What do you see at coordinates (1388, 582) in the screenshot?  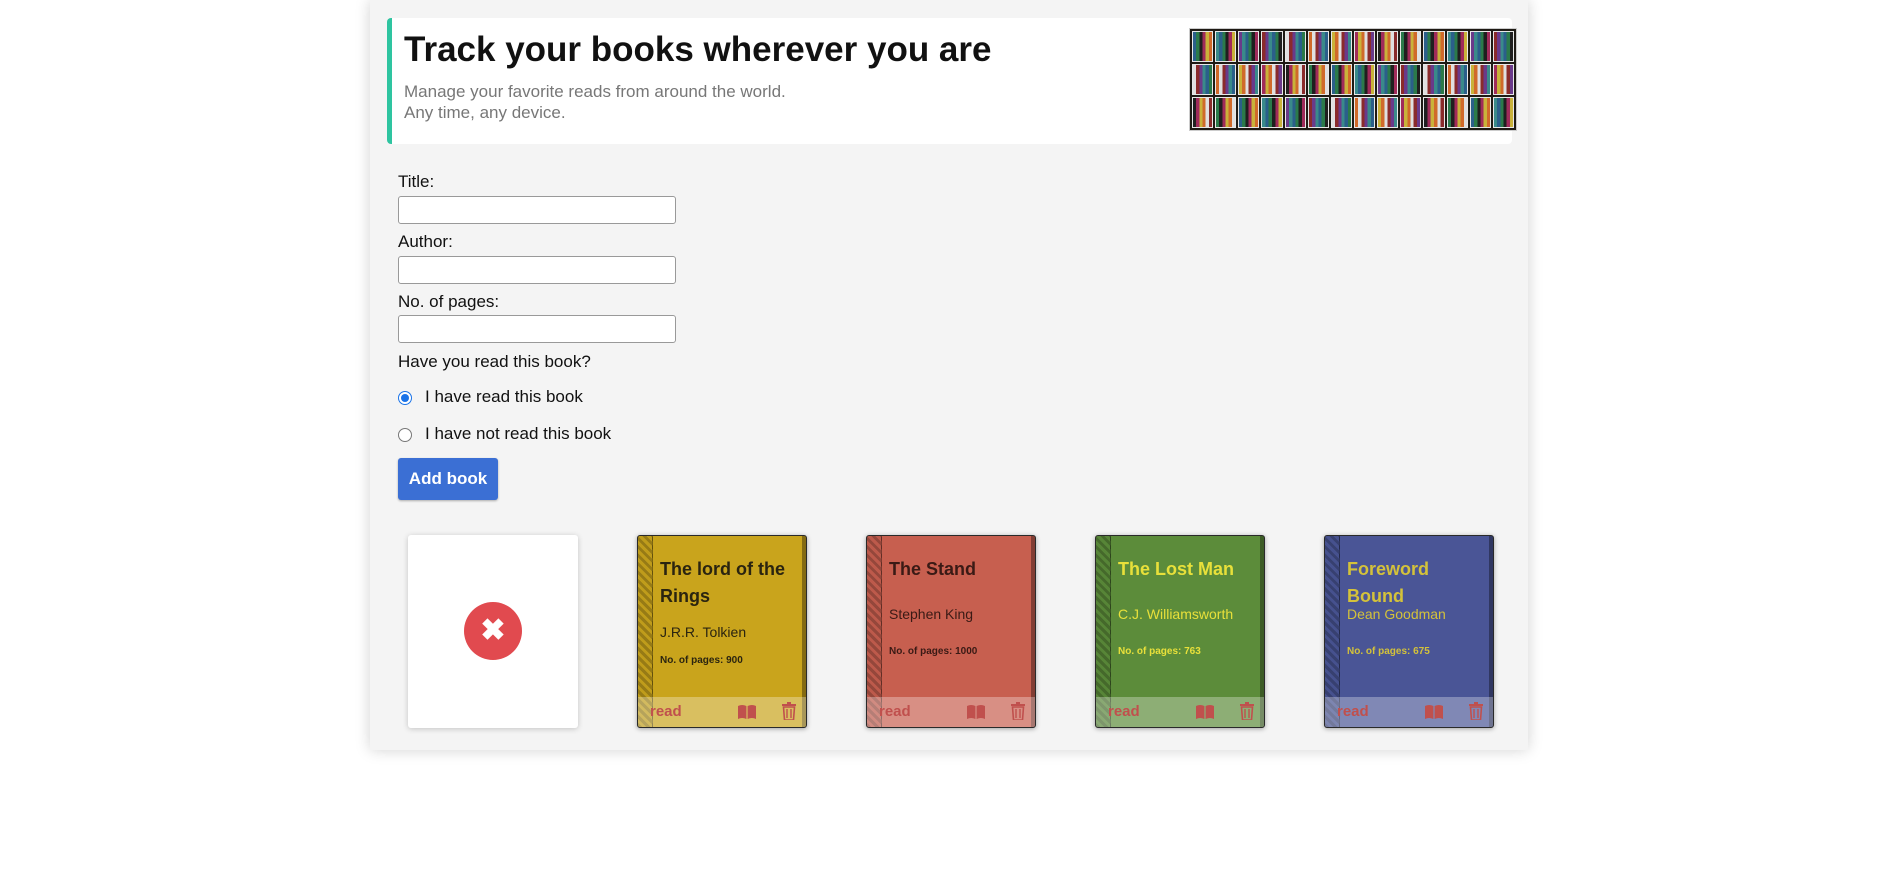 I see `book-title: Foreword Bound` at bounding box center [1388, 582].